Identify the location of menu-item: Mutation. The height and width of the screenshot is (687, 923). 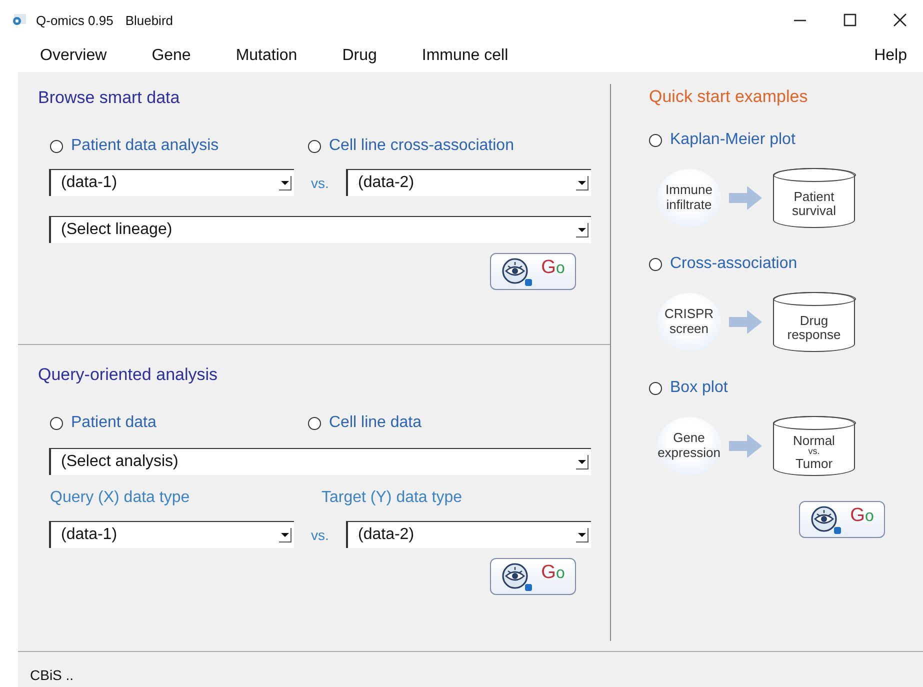
(267, 56).